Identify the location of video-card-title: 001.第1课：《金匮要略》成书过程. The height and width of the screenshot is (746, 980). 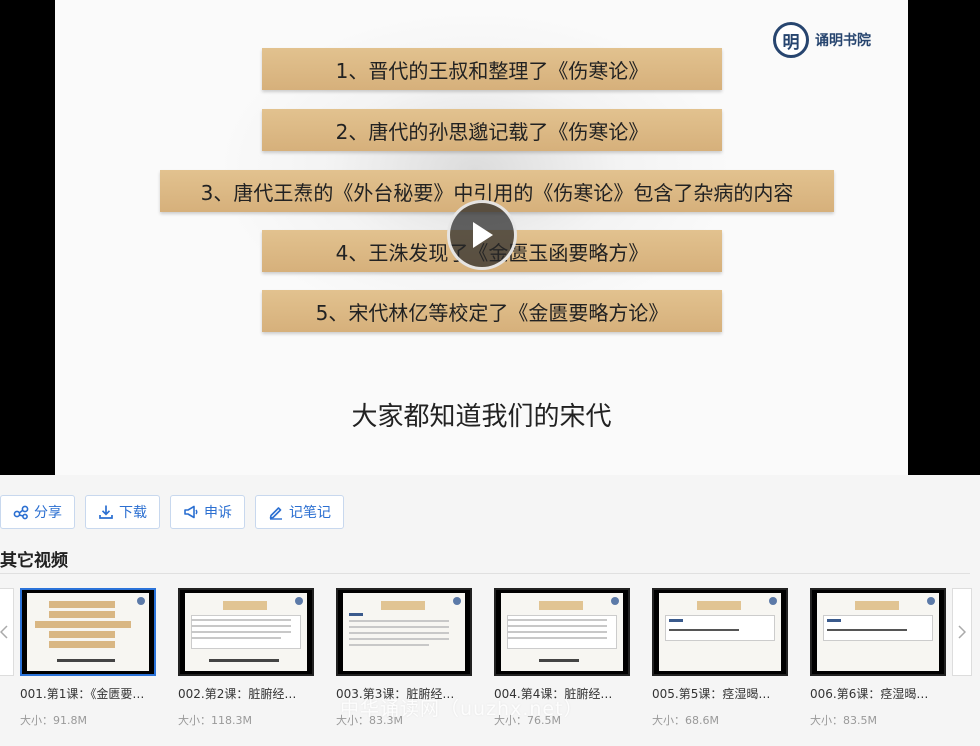
(84, 693).